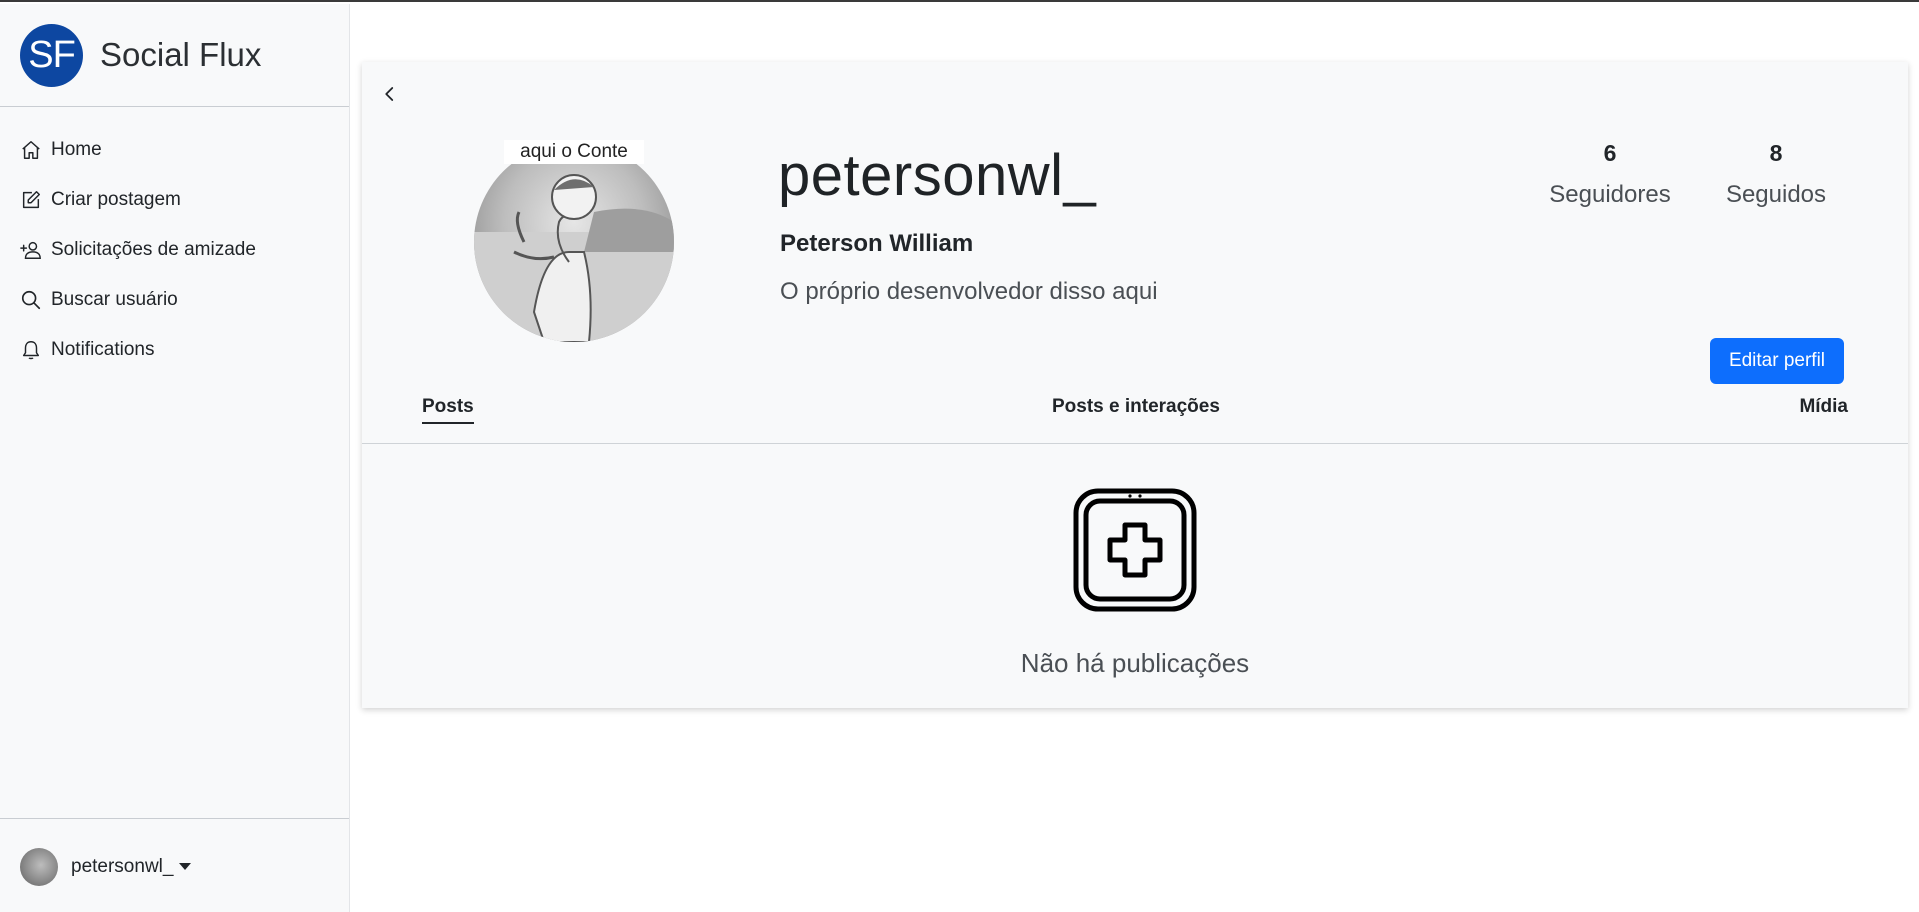 This screenshot has height=912, width=1919. Describe the element at coordinates (31, 350) in the screenshot. I see `bell-icon` at that location.